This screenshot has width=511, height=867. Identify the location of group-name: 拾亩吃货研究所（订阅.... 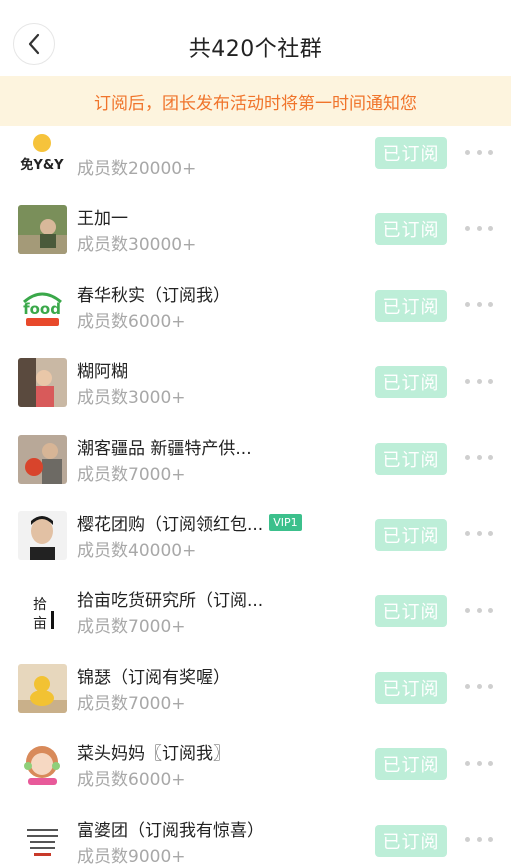
(170, 601).